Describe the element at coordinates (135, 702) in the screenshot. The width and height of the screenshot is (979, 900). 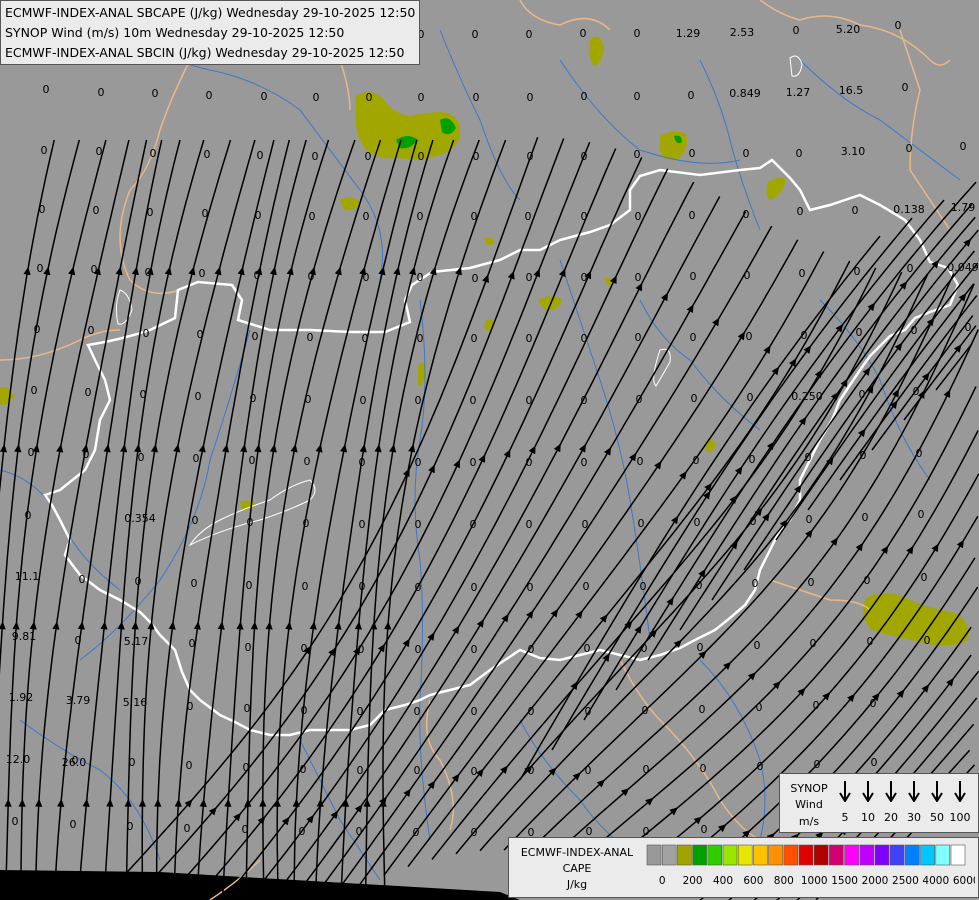
I see `sbcin-value: 5.16` at that location.